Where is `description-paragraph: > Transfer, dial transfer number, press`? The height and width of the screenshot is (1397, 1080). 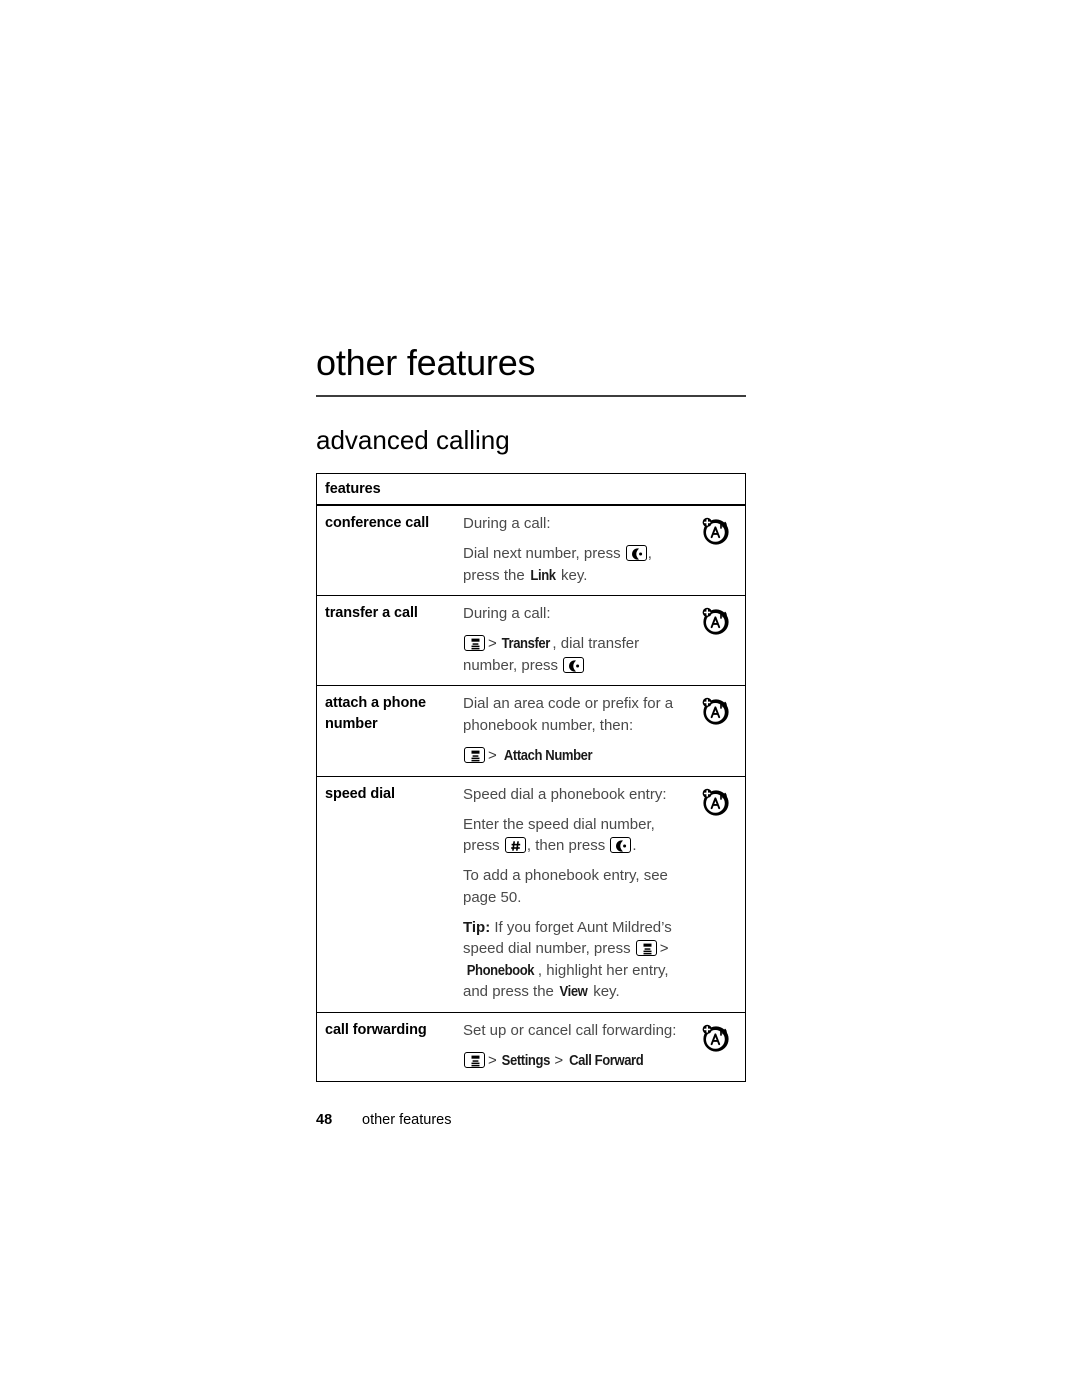
description-paragraph: > Transfer, dial transfer number, press is located at coordinates (577, 654).